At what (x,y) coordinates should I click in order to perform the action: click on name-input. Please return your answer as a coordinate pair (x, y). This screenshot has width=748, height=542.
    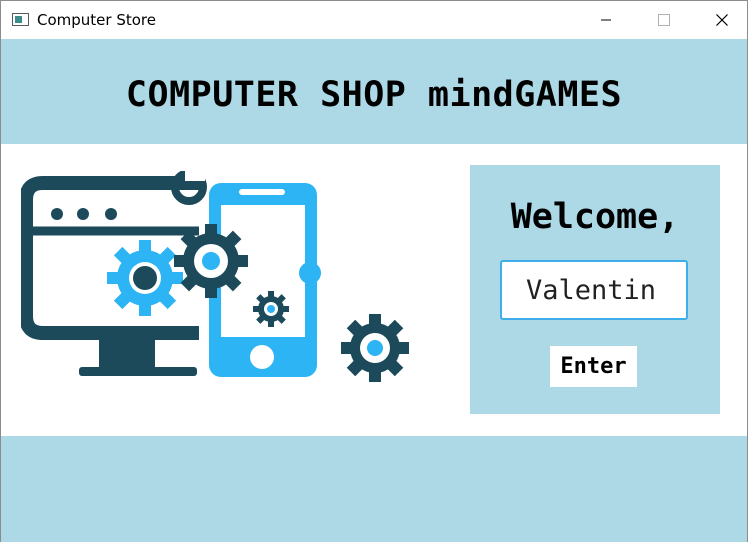
    Looking at the image, I should click on (594, 290).